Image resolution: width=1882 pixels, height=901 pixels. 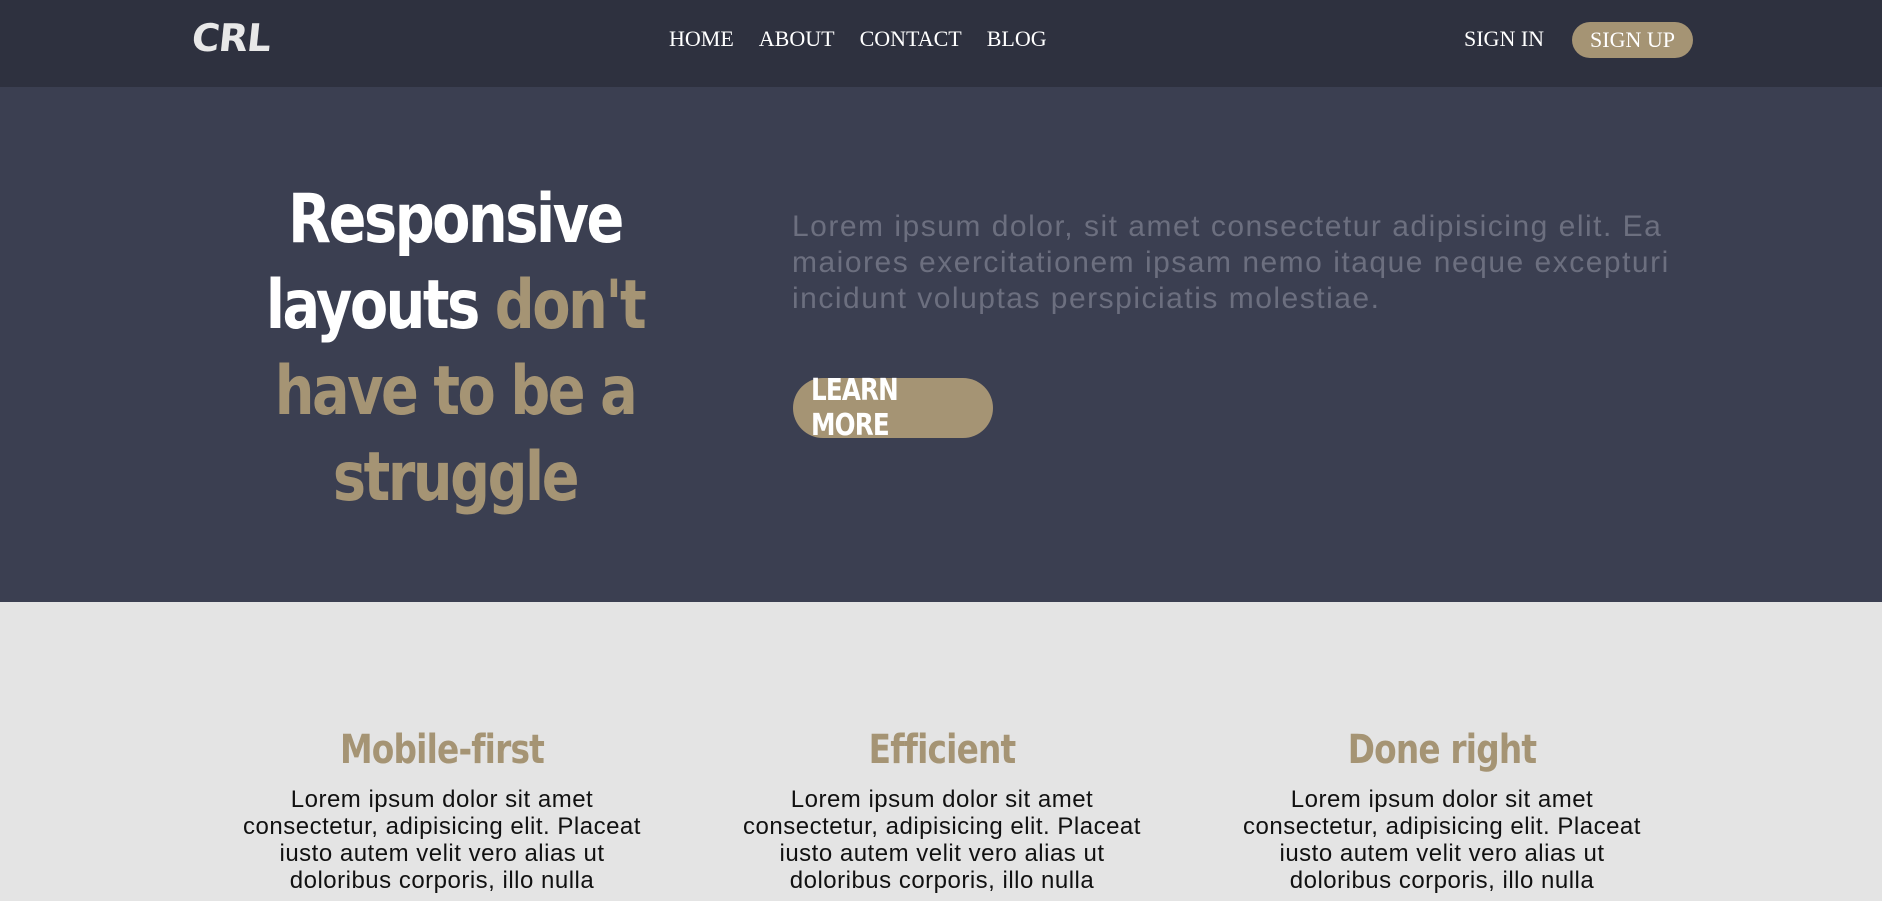 I want to click on learn-more-button: LEARN MORE, so click(x=893, y=408).